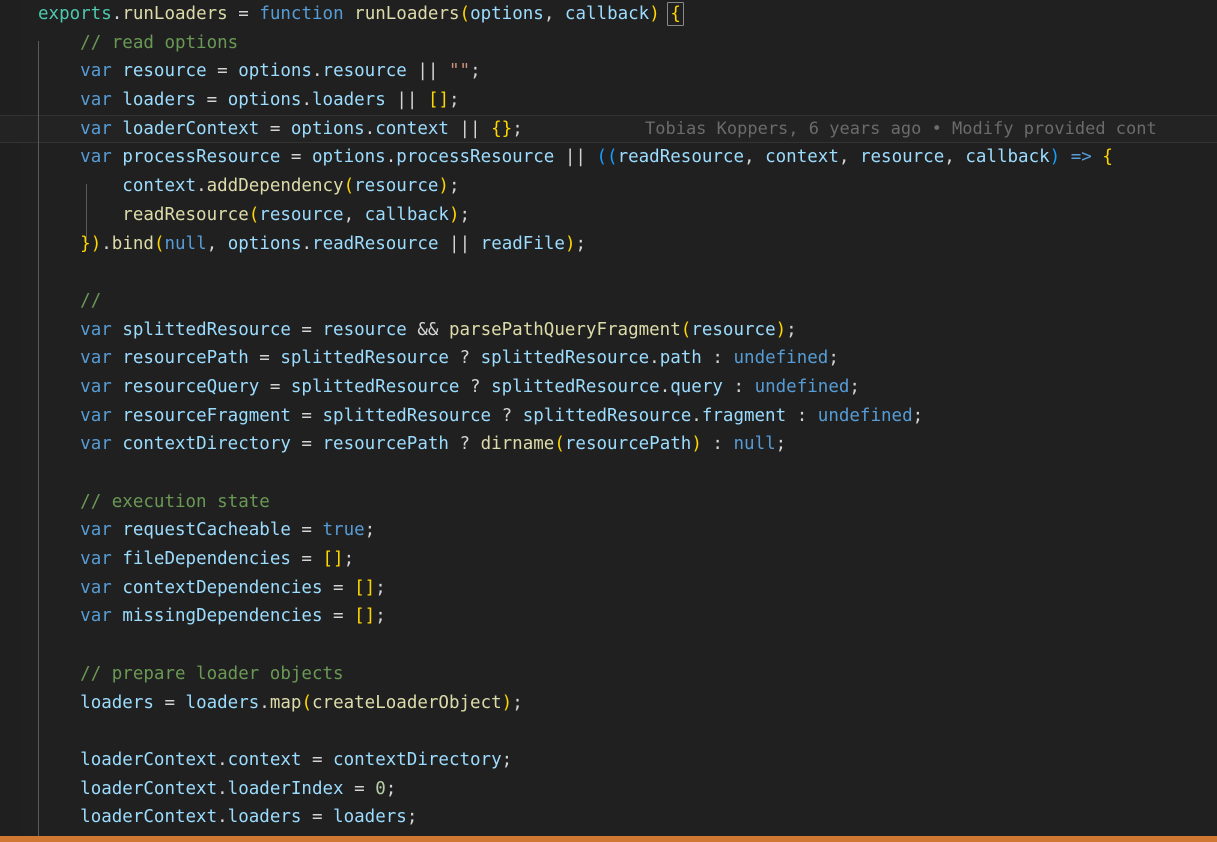 The image size is (1217, 842). Describe the element at coordinates (608, 100) in the screenshot. I see `code-line: var loaders = options.loaders || [];` at that location.